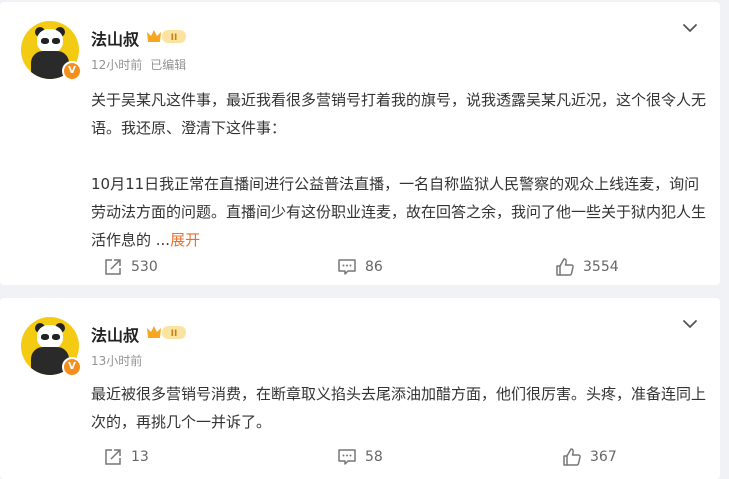 This screenshot has height=479, width=729. What do you see at coordinates (360, 267) in the screenshot?
I see `comment-button: 86` at bounding box center [360, 267].